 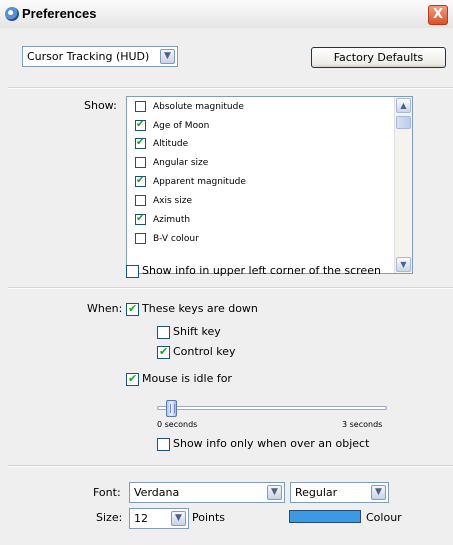 What do you see at coordinates (199, 182) in the screenshot?
I see `list-item-label: Apparent magnitude` at bounding box center [199, 182].